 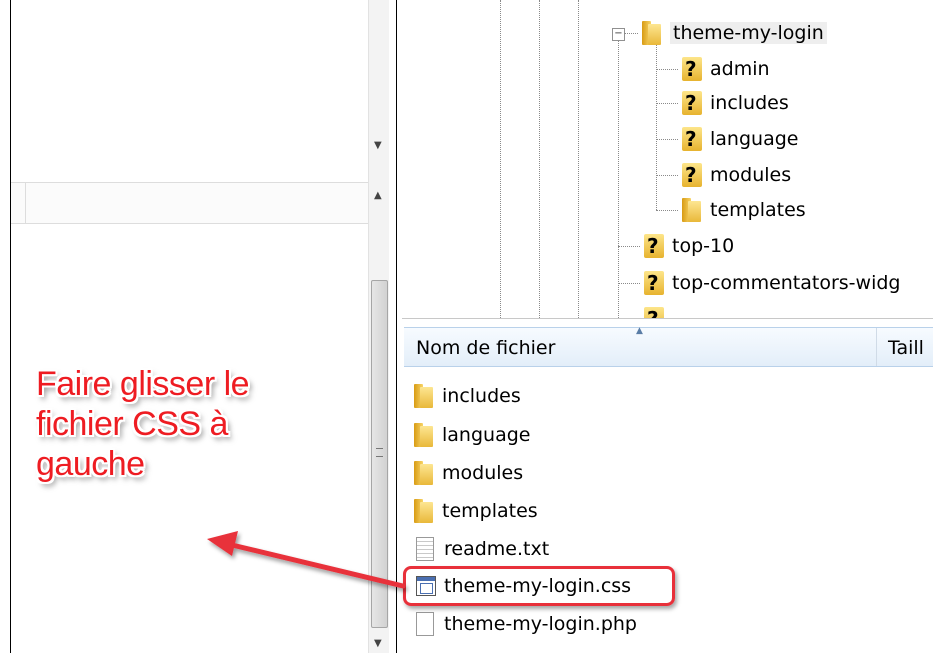 What do you see at coordinates (748, 33) in the screenshot?
I see `tree-node-label: theme-my-login` at bounding box center [748, 33].